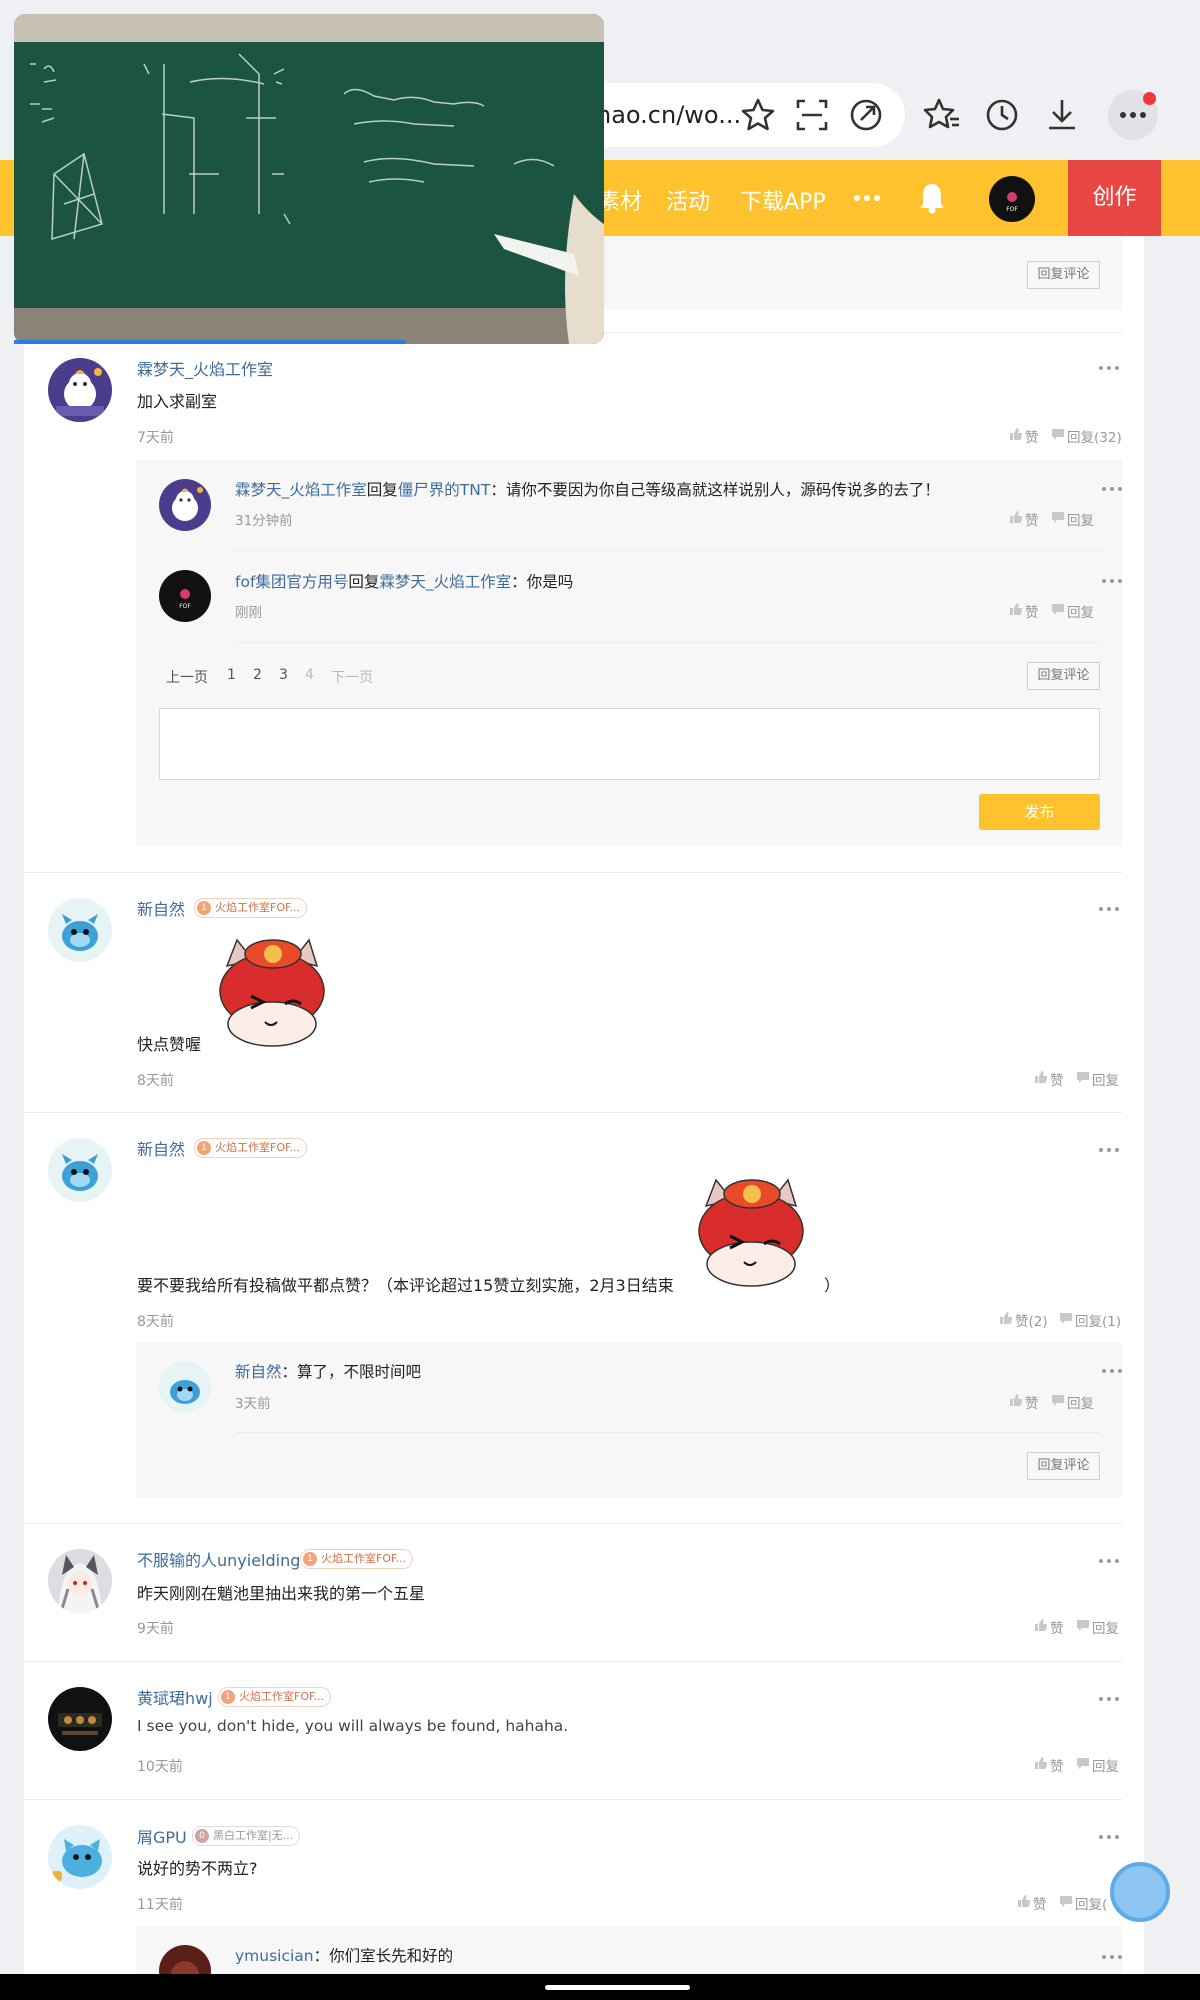 The height and width of the screenshot is (2000, 1200). What do you see at coordinates (783, 200) in the screenshot?
I see `nav-item-download-app: 下载APP` at bounding box center [783, 200].